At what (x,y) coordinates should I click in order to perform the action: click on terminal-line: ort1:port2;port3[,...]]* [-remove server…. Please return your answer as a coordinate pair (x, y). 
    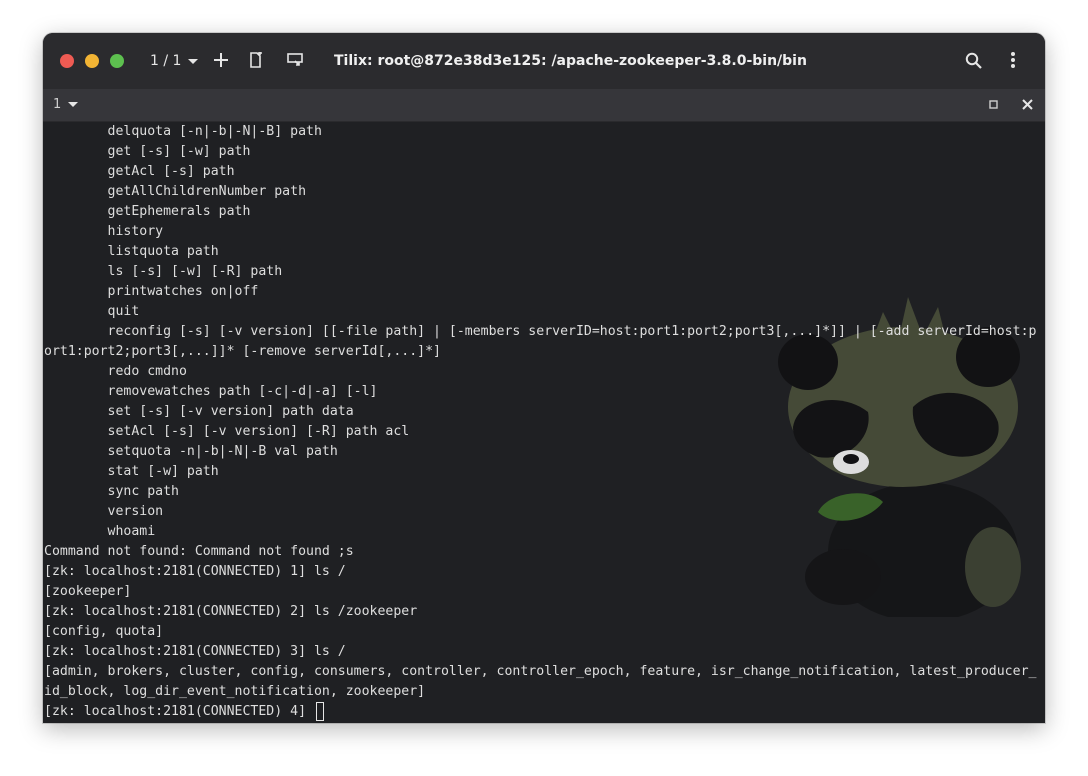
    Looking at the image, I should click on (242, 351).